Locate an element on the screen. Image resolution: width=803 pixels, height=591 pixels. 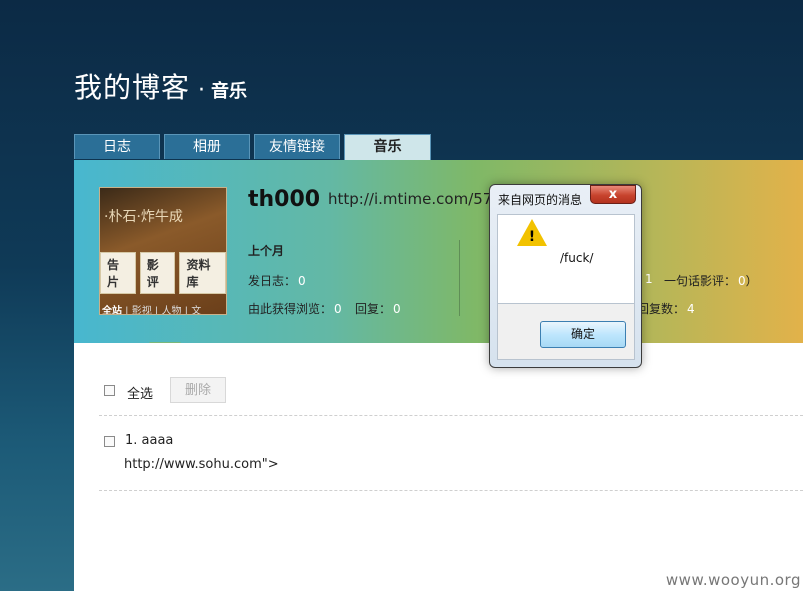
entry-url-text: http://www.sohu.com"> is located at coordinates (201, 464).